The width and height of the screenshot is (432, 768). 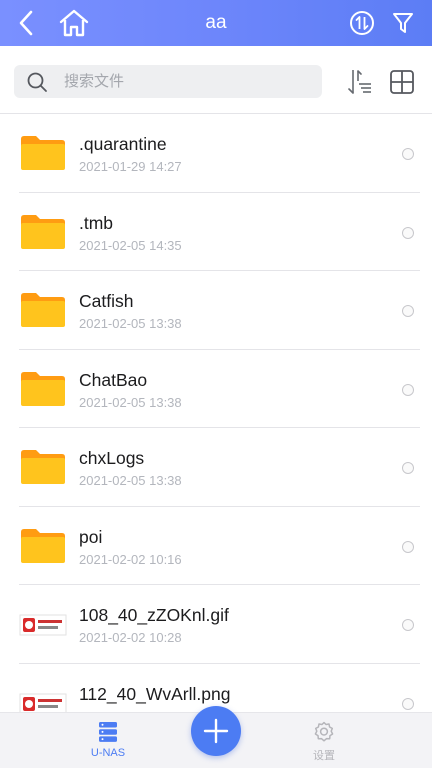 I want to click on back-button, so click(x=26, y=23).